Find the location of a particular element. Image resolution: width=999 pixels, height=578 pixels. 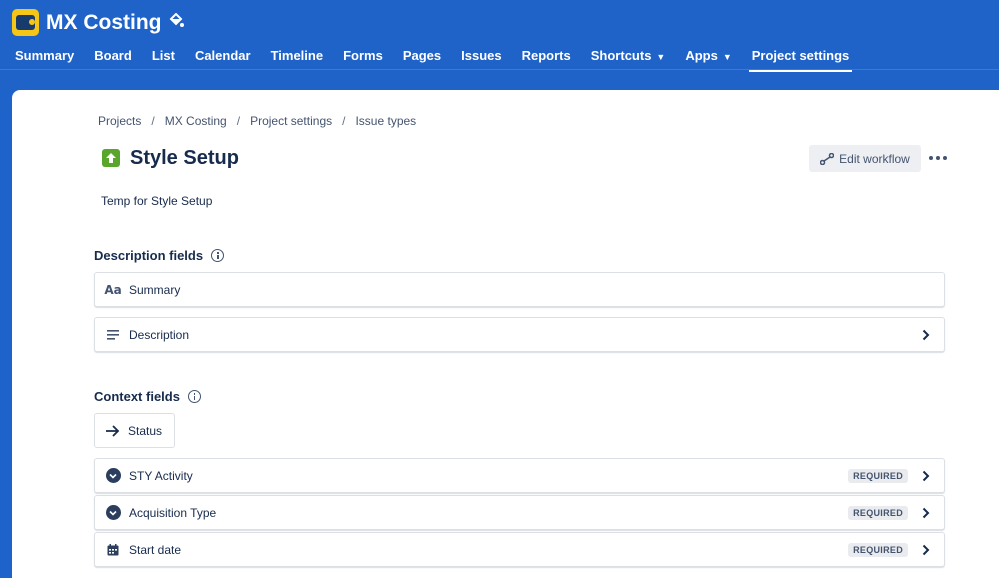

calendar-icon is located at coordinates (113, 549).